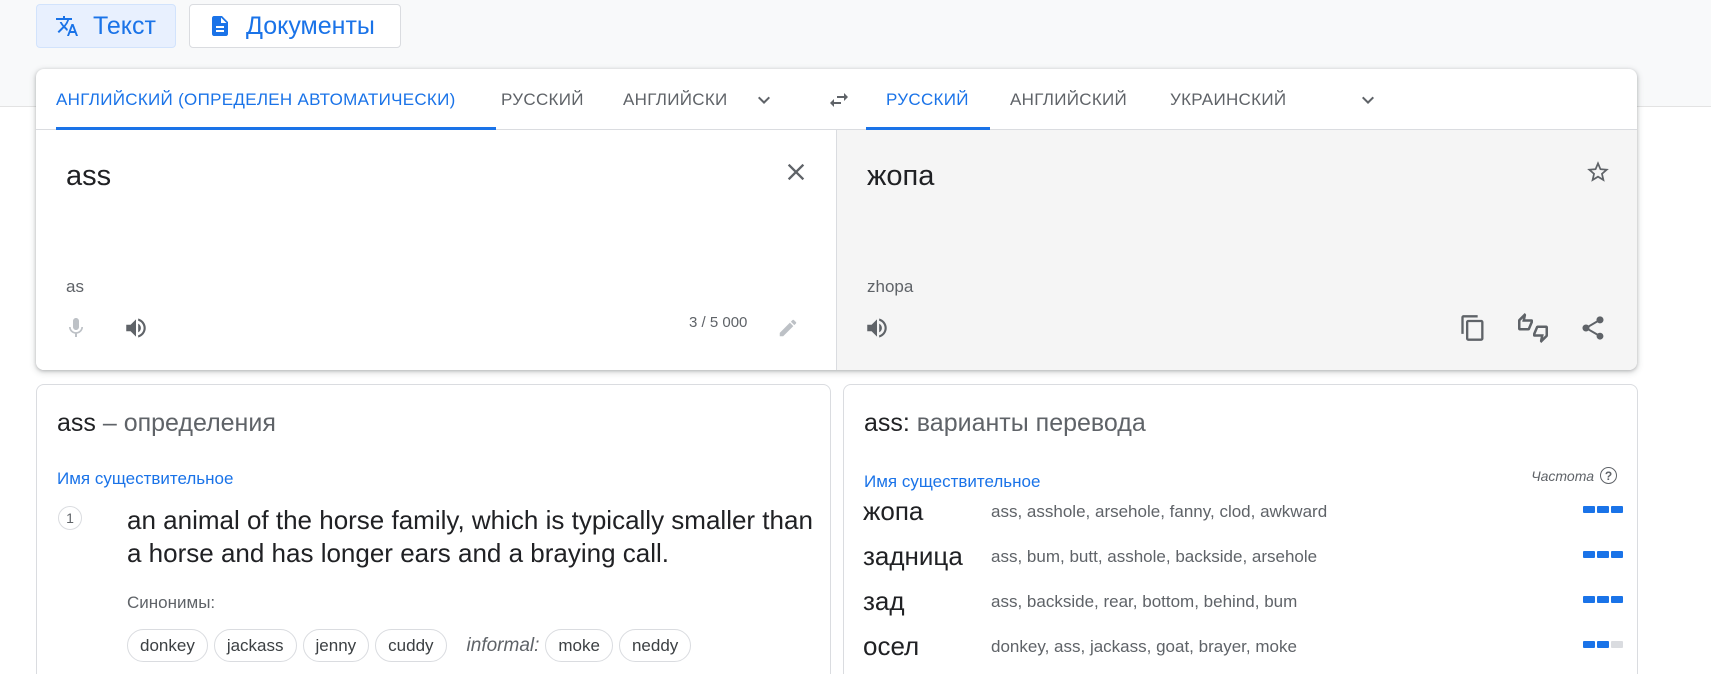 The width and height of the screenshot is (1711, 674). Describe the element at coordinates (796, 172) in the screenshot. I see `clear-source-button` at that location.